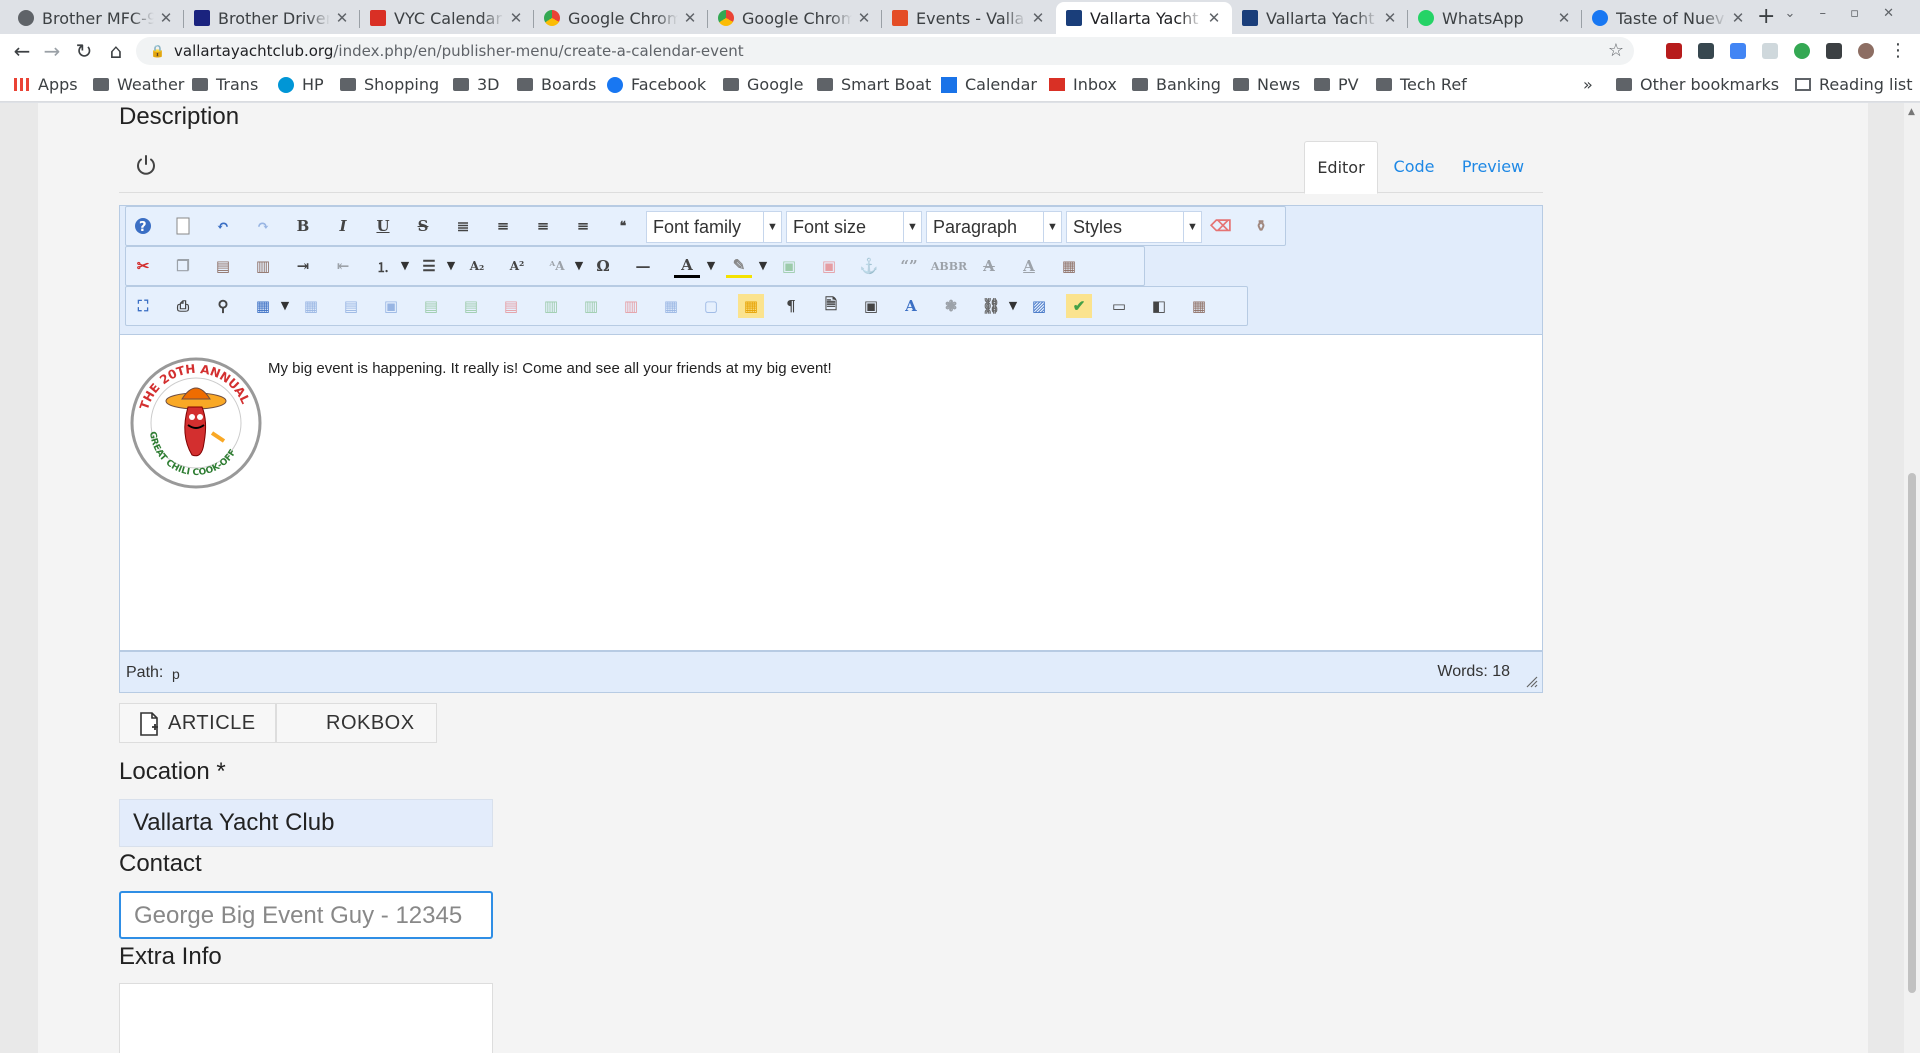  I want to click on bookmark-google: Google, so click(763, 84).